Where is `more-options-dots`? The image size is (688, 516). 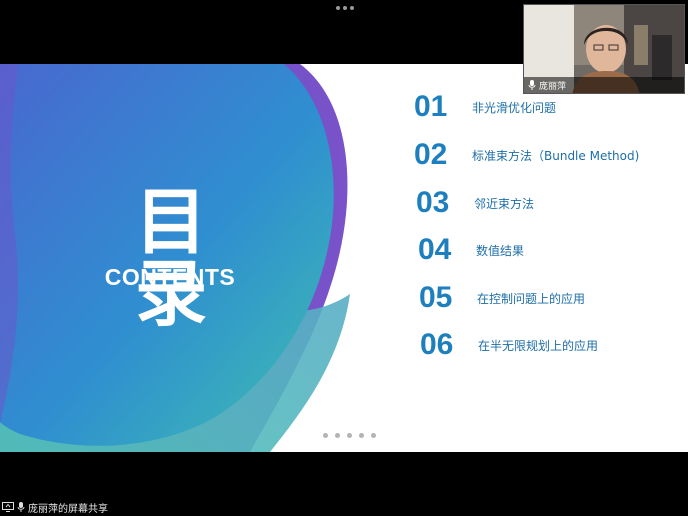 more-options-dots is located at coordinates (345, 8).